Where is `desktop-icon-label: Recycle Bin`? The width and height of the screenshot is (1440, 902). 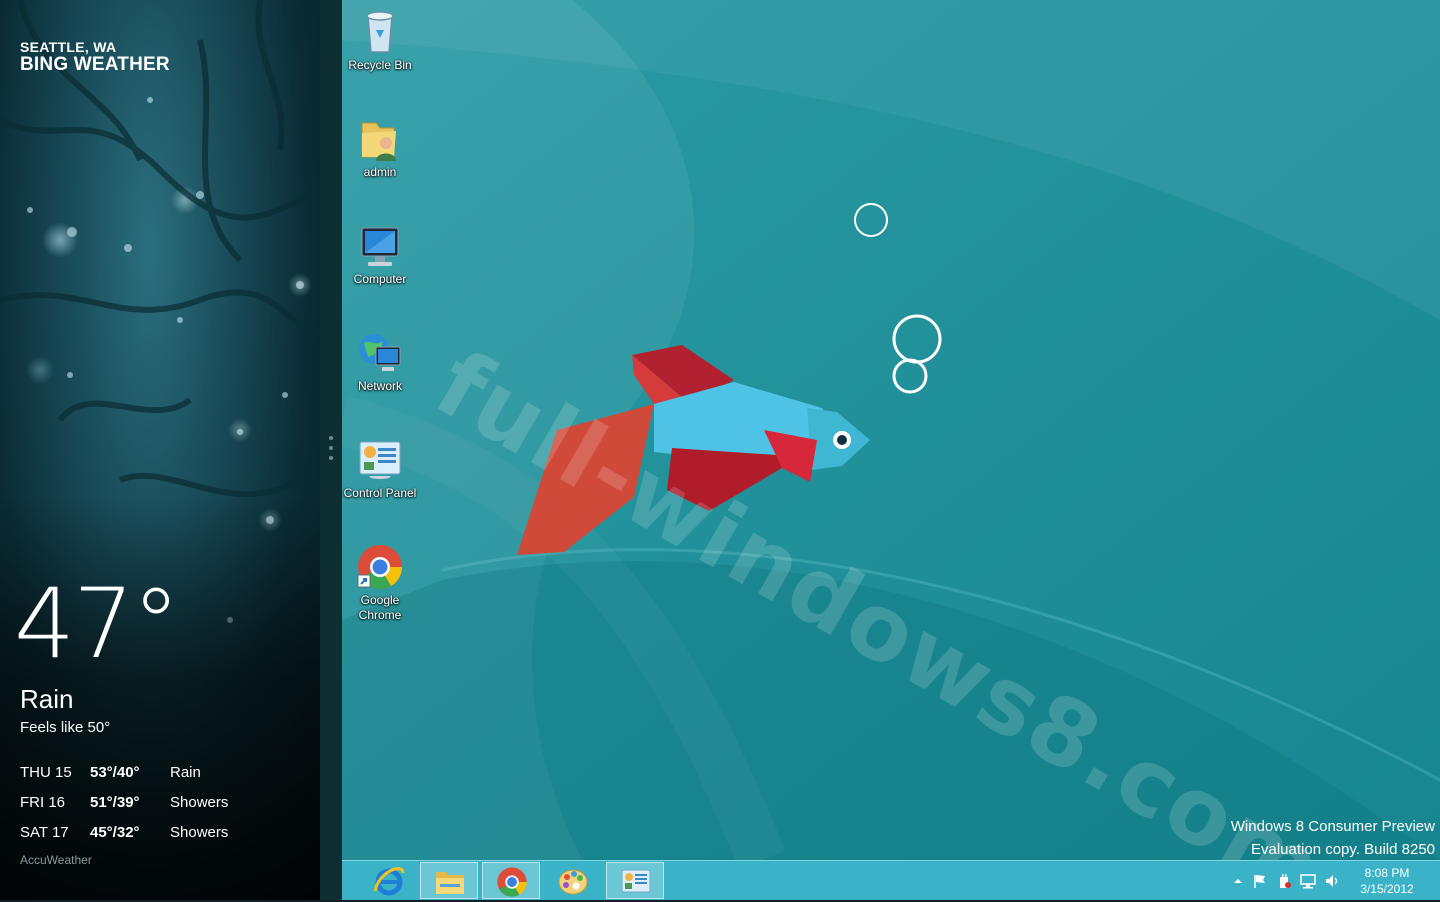 desktop-icon-label: Recycle Bin is located at coordinates (380, 65).